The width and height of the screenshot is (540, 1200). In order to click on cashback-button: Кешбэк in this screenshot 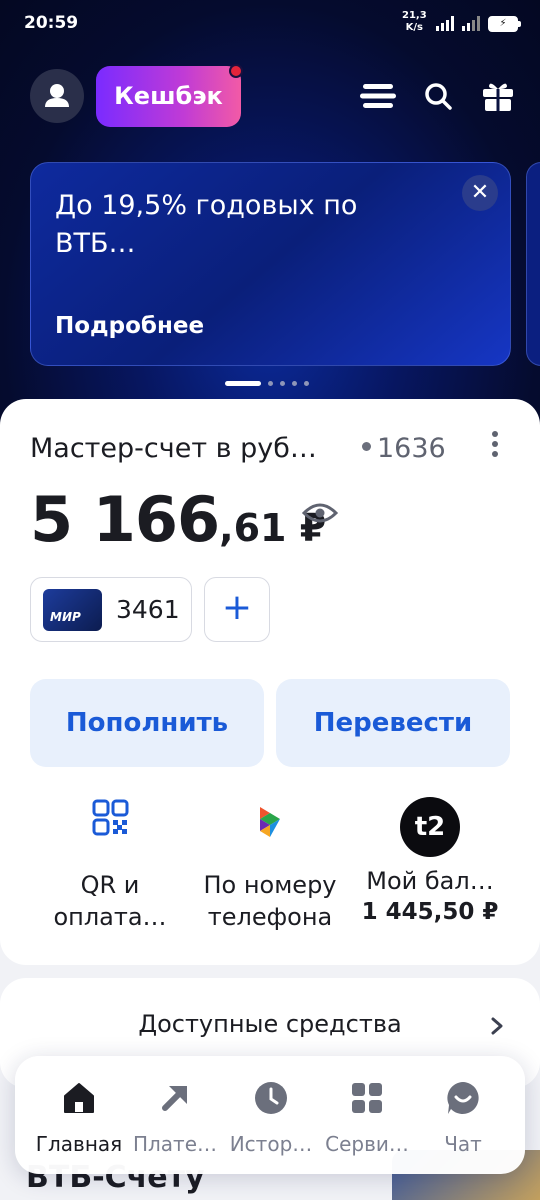, I will do `click(169, 95)`.